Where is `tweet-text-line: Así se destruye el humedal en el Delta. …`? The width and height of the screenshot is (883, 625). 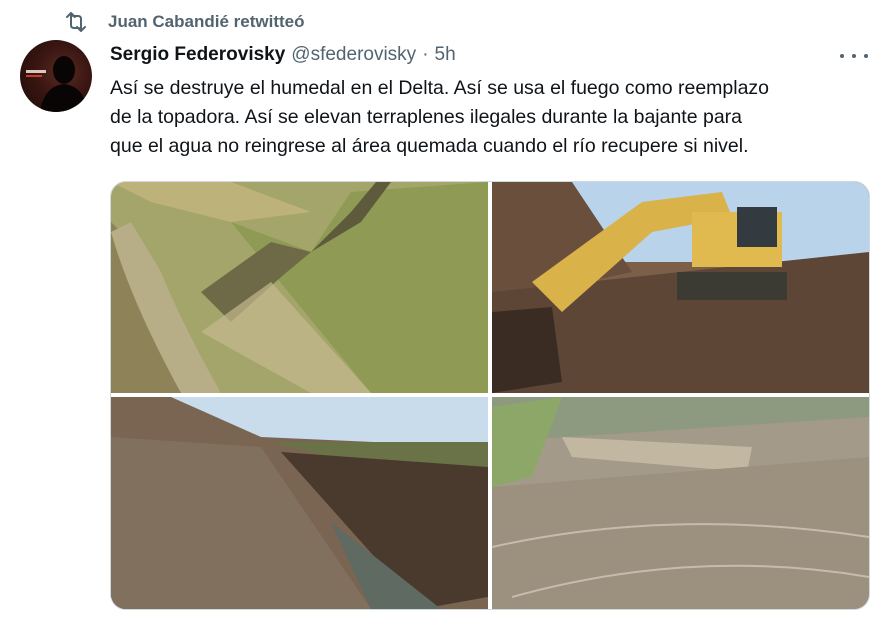
tweet-text-line: Así se destruye el humedal en el Delta. … is located at coordinates (440, 88).